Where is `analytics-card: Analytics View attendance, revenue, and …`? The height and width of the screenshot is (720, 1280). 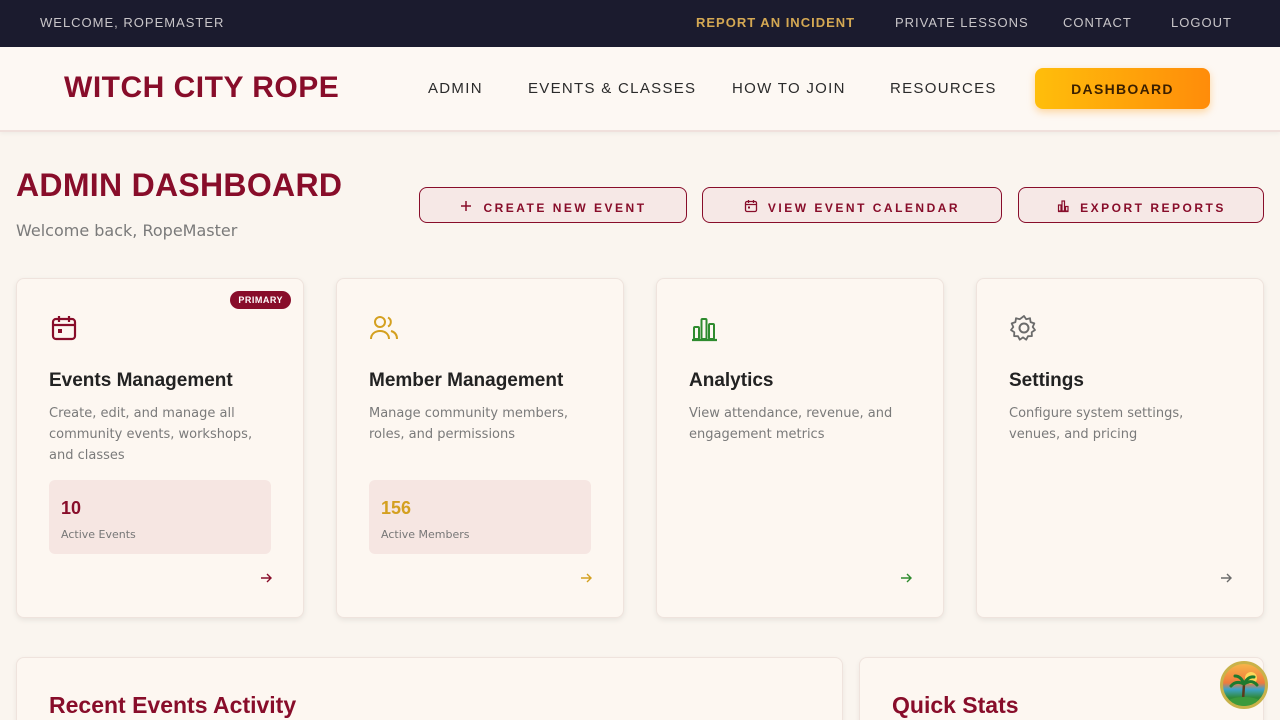 analytics-card: Analytics View attendance, revenue, and … is located at coordinates (800, 448).